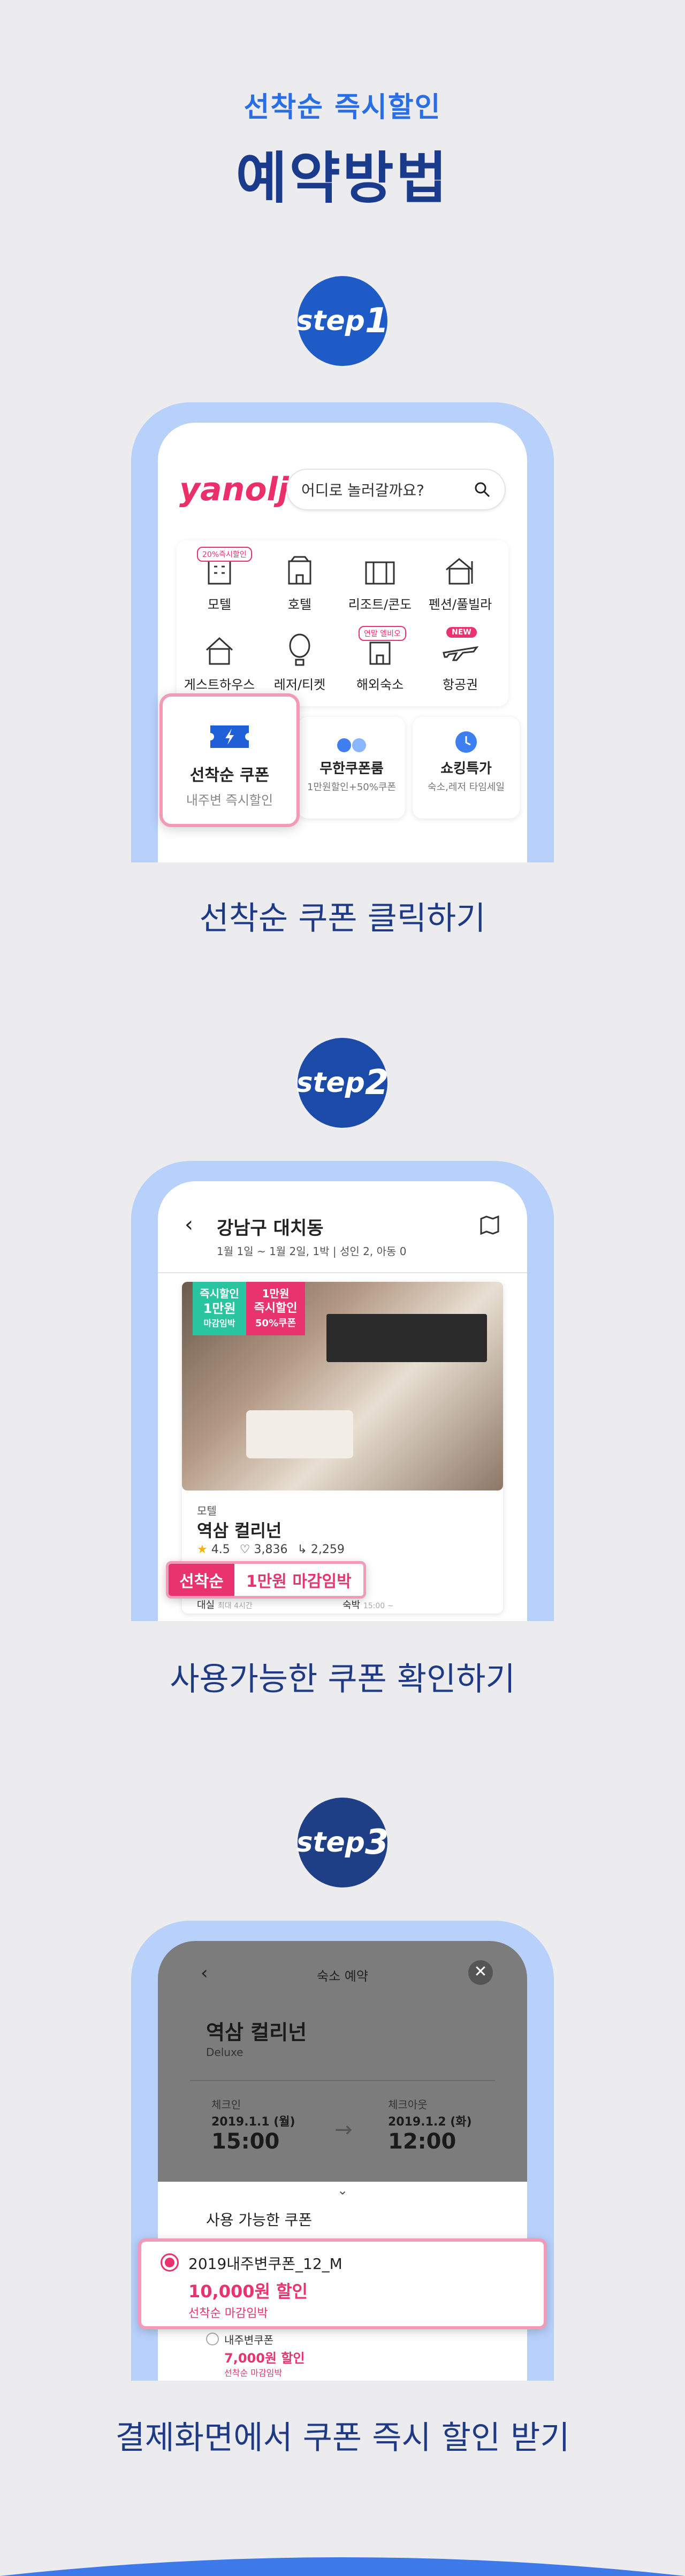  Describe the element at coordinates (342, 918) in the screenshot. I see `step-1-caption: 선착순 쿠폰 클릭하기` at that location.